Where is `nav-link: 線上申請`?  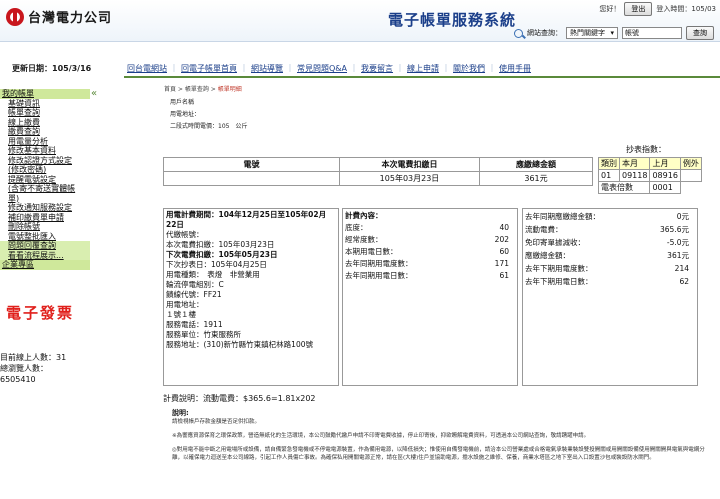
nav-link: 線上申請 is located at coordinates (423, 68).